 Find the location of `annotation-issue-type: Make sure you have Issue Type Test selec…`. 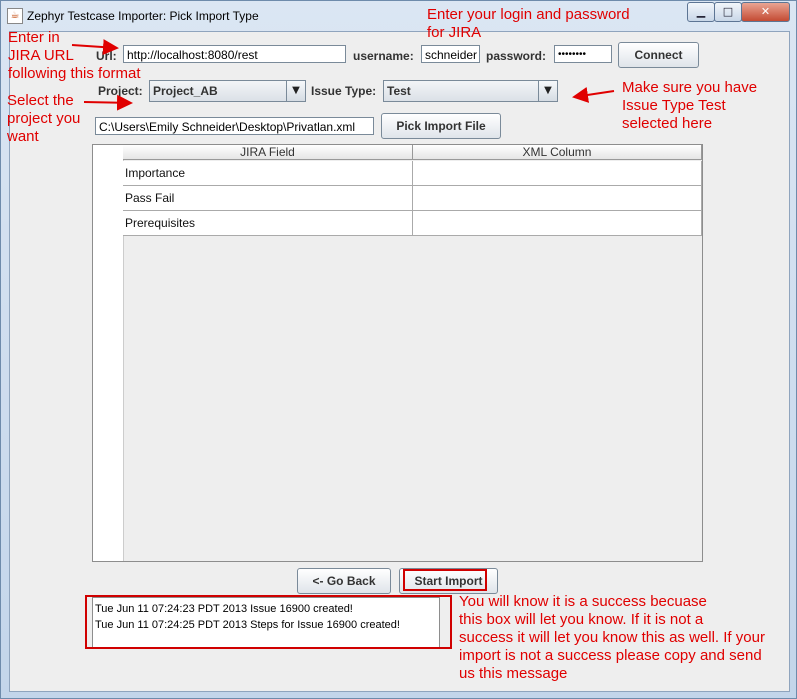

annotation-issue-type: Make sure you have Issue Type Test selec… is located at coordinates (690, 105).